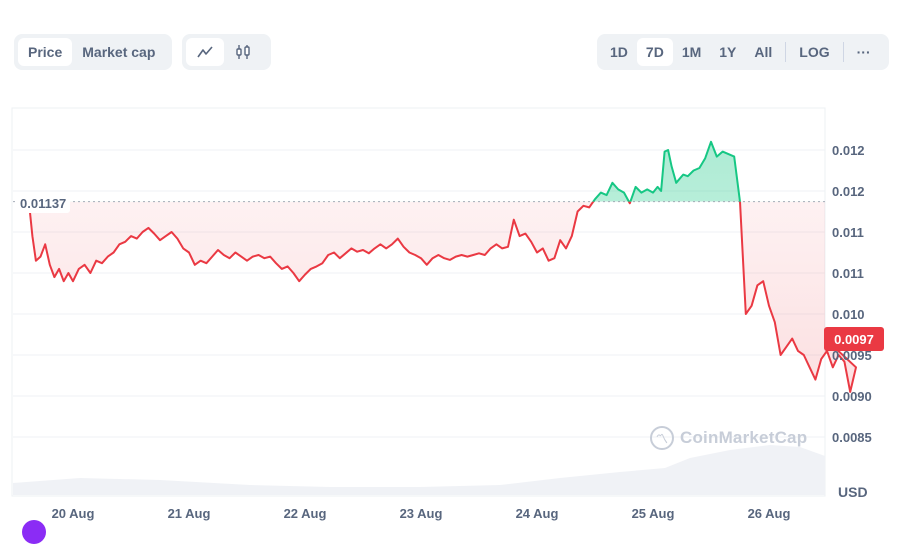  What do you see at coordinates (854, 339) in the screenshot?
I see `current-price-badge: 0.0097` at bounding box center [854, 339].